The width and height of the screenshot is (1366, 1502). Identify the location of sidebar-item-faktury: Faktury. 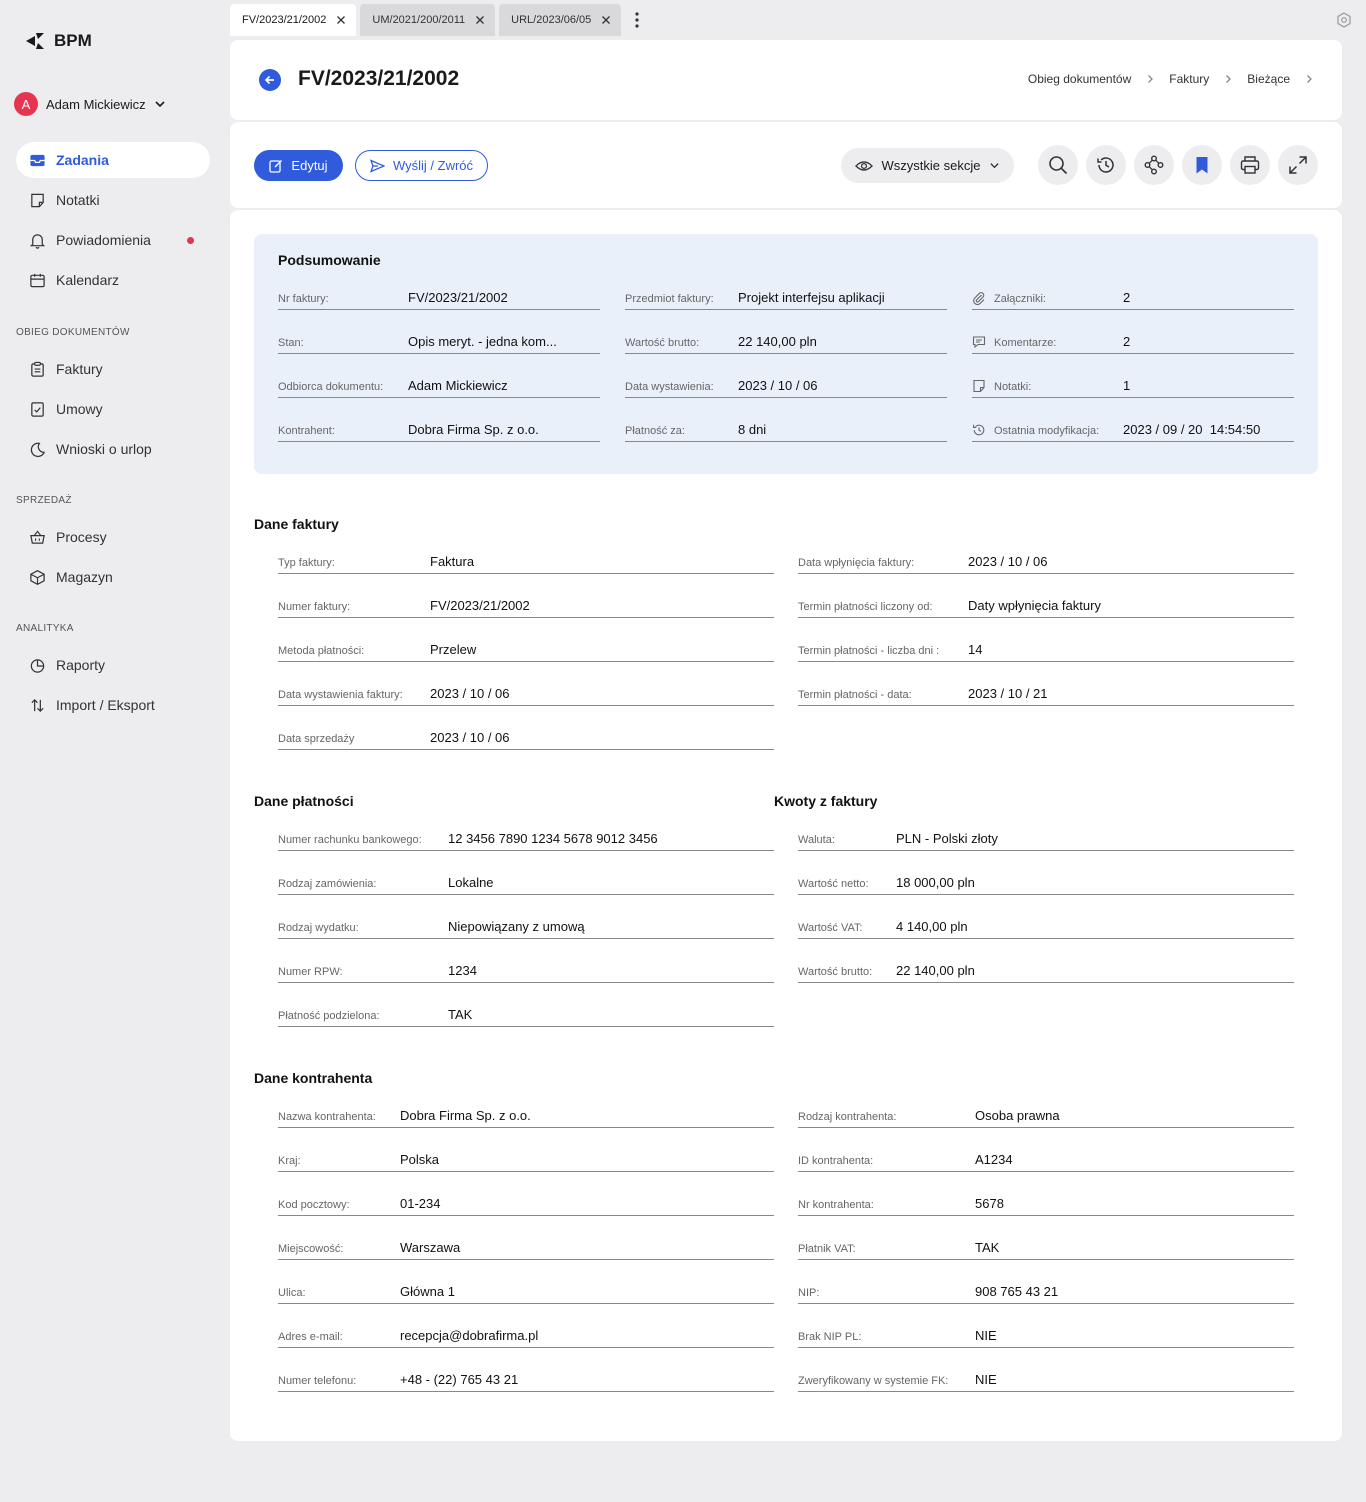
(113, 369).